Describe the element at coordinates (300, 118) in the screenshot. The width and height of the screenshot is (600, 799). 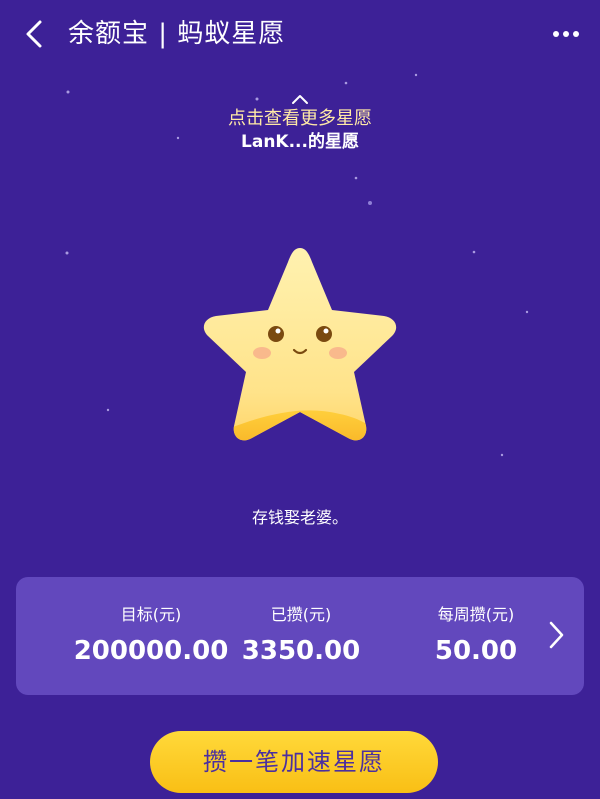
I see `more-wishes-text: 点击查看更多星愿` at that location.